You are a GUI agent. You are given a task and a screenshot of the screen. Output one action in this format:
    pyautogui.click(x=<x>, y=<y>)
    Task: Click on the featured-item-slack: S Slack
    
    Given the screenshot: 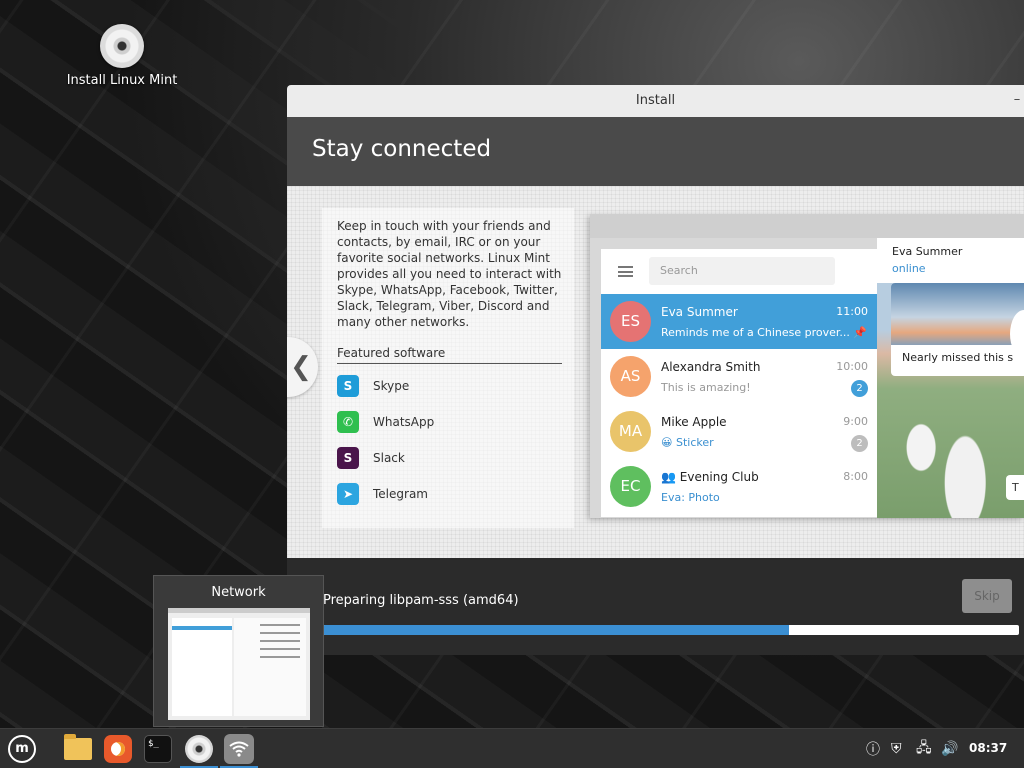 What is the action you would take?
    pyautogui.click(x=455, y=458)
    